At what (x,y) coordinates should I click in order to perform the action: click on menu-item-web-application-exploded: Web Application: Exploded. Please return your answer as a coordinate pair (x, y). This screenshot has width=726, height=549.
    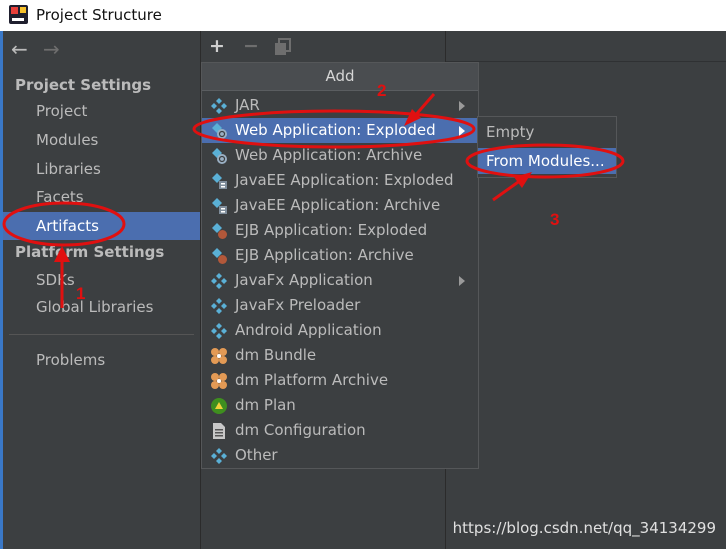
    Looking at the image, I should click on (340, 130).